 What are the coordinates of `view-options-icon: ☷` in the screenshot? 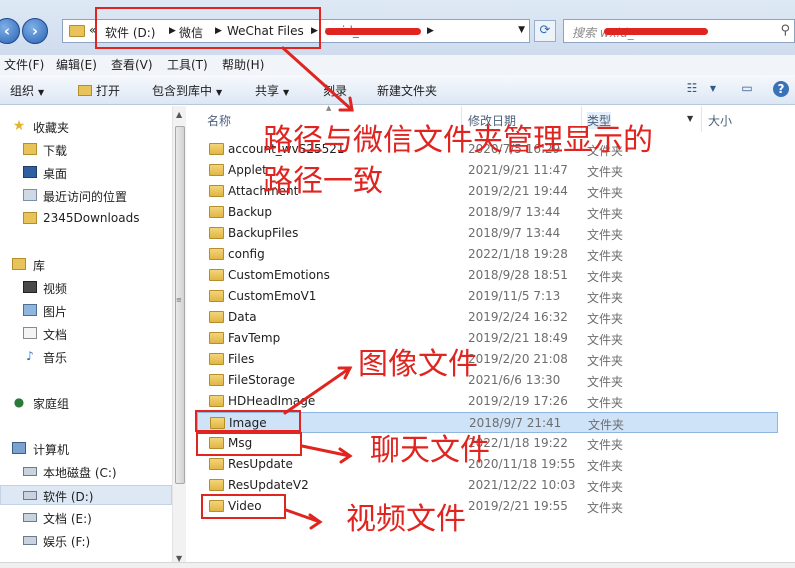 It's located at (692, 89).